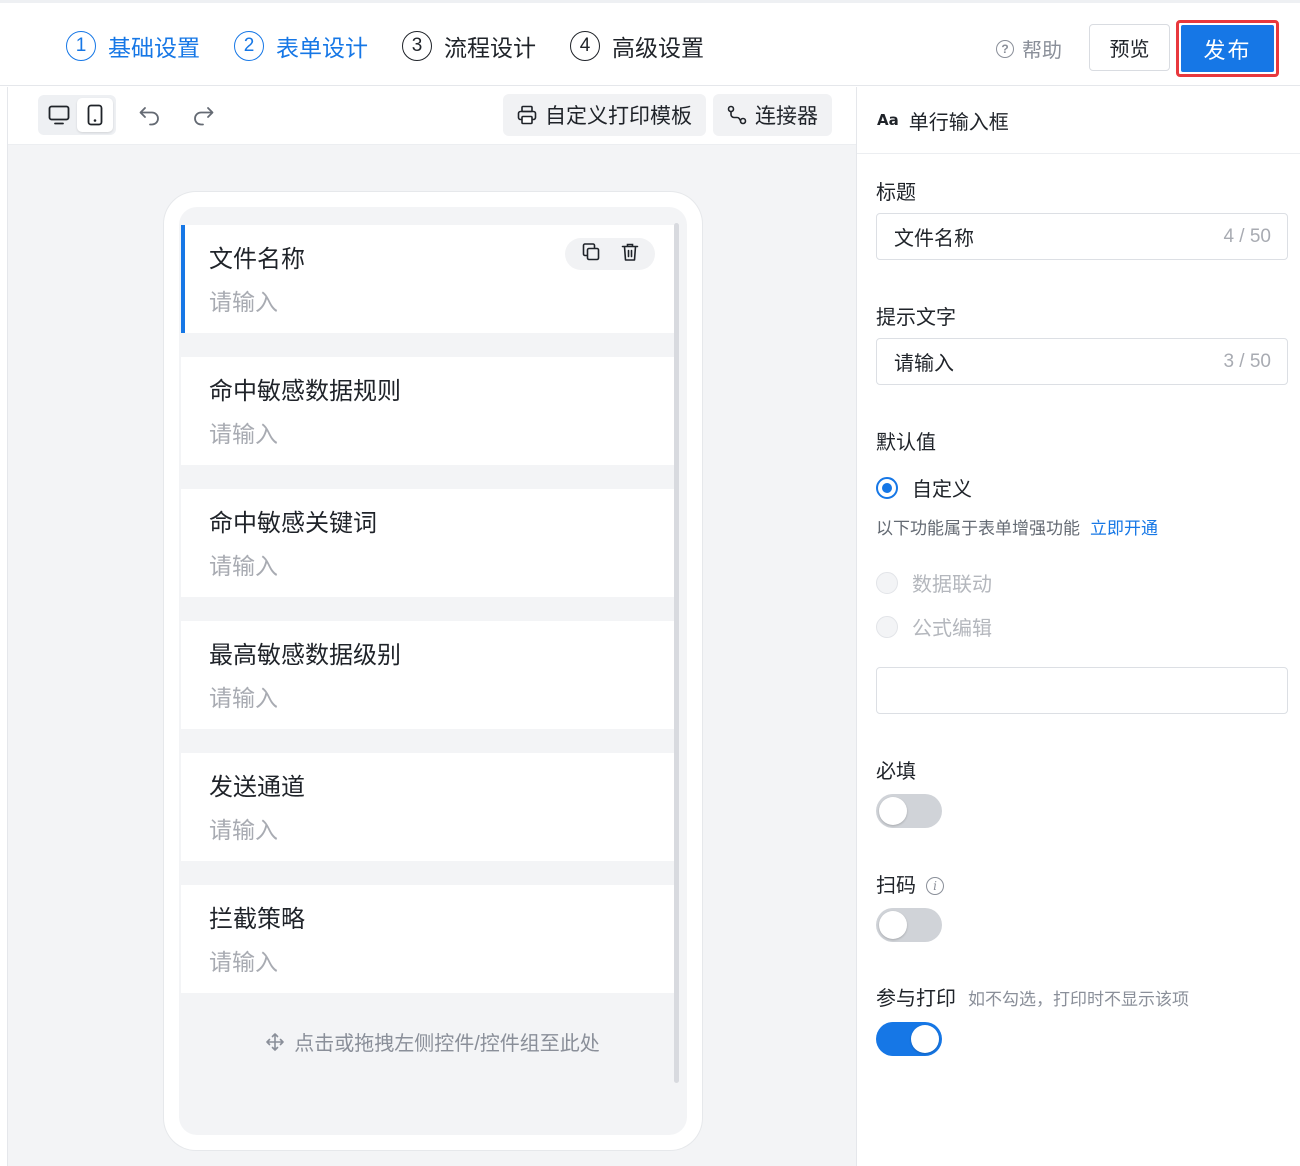 The width and height of the screenshot is (1300, 1166). Describe the element at coordinates (430, 411) in the screenshot. I see `form-field-sensitive-rules: 命中敏感数据规则 请输入` at that location.